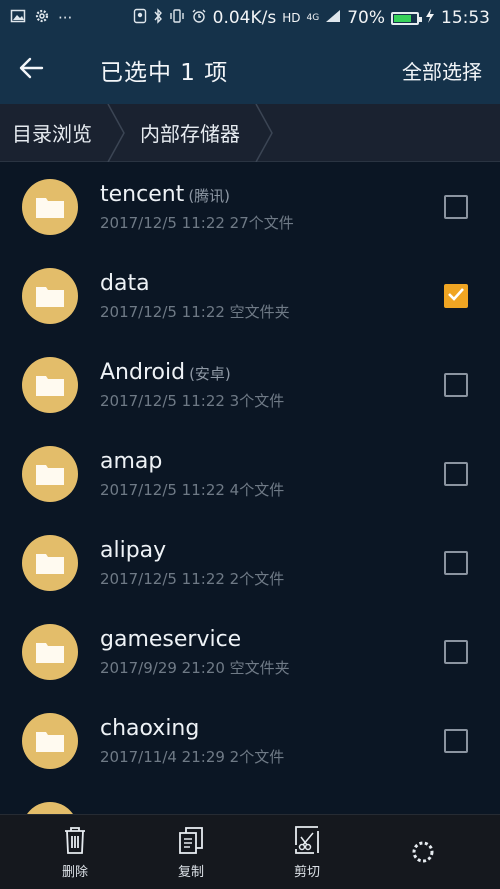 The width and height of the screenshot is (500, 889). What do you see at coordinates (133, 550) in the screenshot?
I see `file-name: alipay` at bounding box center [133, 550].